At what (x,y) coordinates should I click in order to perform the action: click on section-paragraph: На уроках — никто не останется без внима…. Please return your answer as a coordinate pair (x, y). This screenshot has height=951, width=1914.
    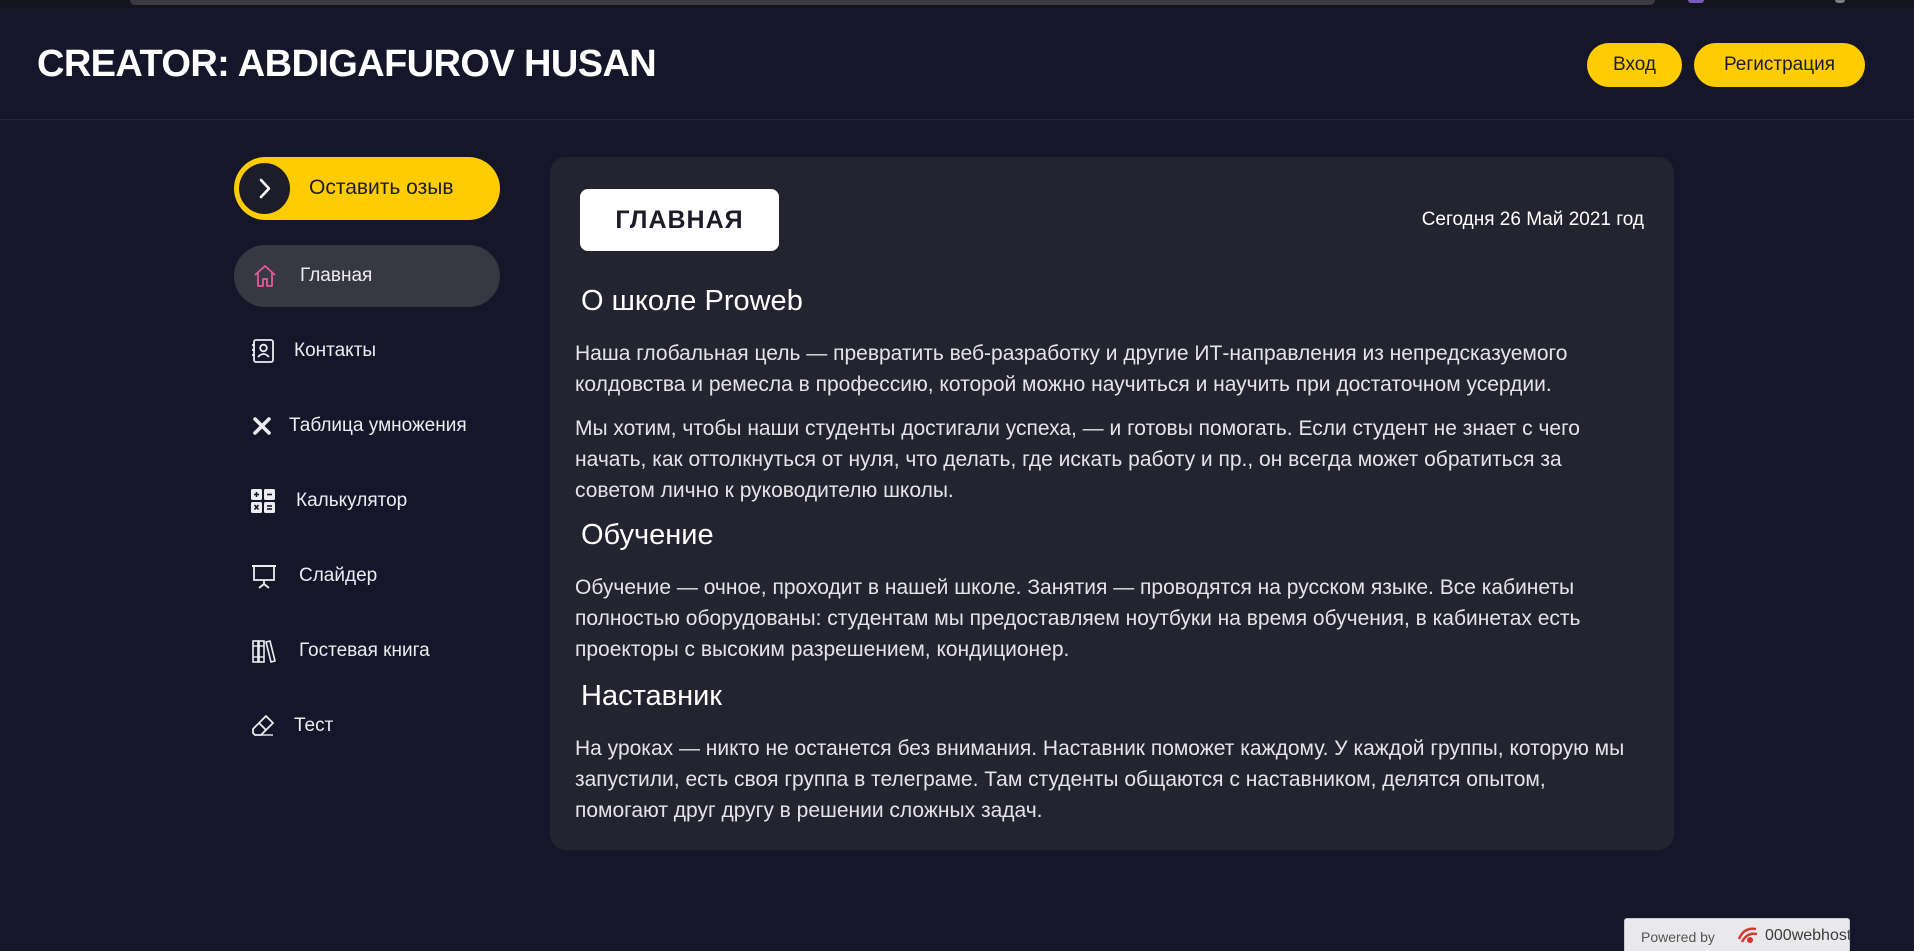
    Looking at the image, I should click on (1100, 779).